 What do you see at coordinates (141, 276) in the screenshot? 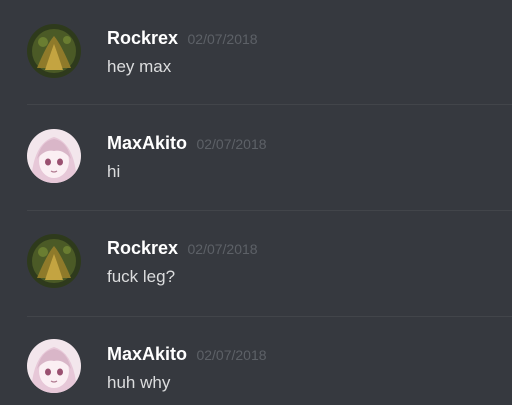
I see `message-text: fuck leg?` at bounding box center [141, 276].